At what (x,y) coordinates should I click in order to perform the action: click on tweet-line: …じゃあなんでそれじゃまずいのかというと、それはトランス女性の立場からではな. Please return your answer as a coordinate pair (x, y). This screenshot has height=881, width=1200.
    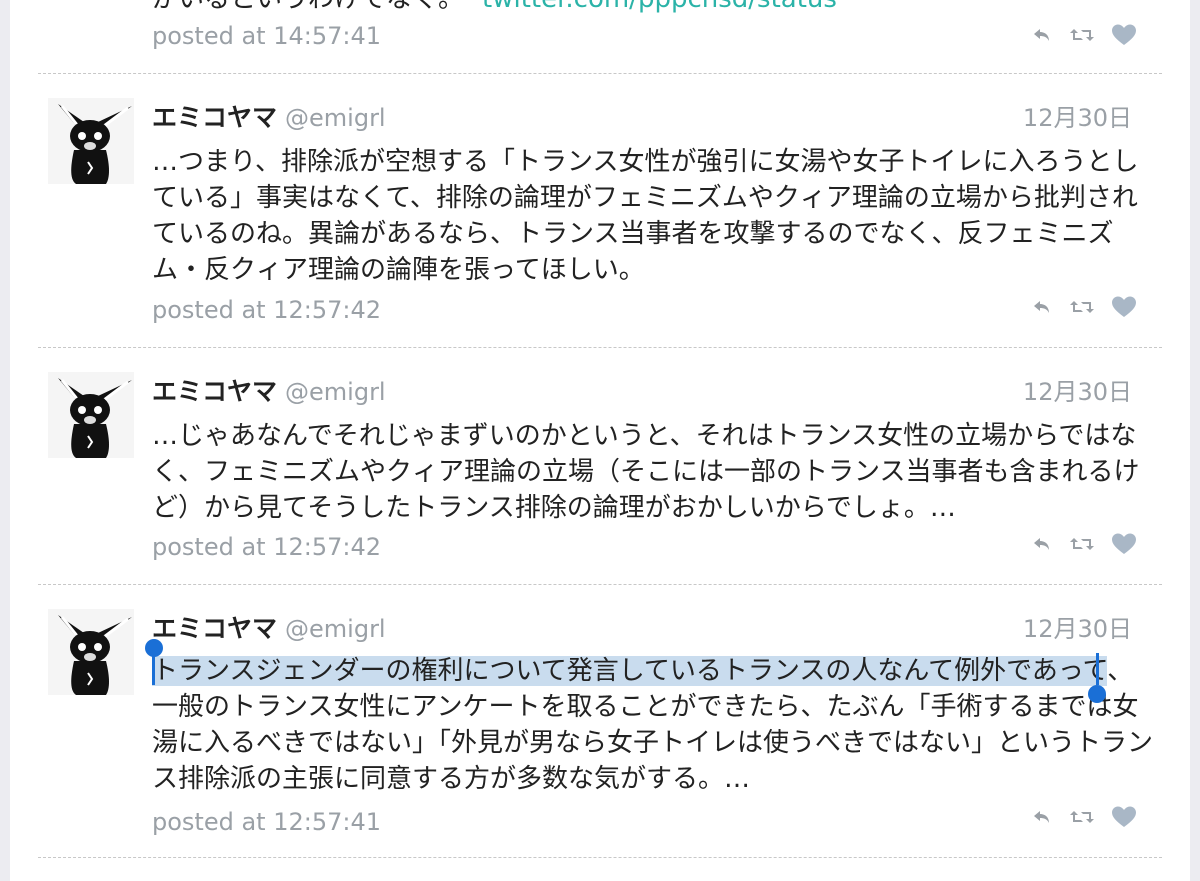
    Looking at the image, I should click on (644, 436).